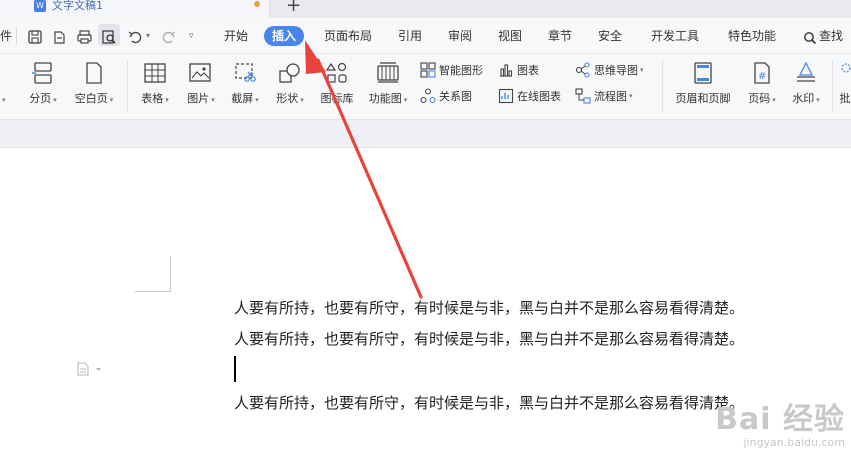  What do you see at coordinates (42, 73) in the screenshot?
I see `page-break-icon` at bounding box center [42, 73].